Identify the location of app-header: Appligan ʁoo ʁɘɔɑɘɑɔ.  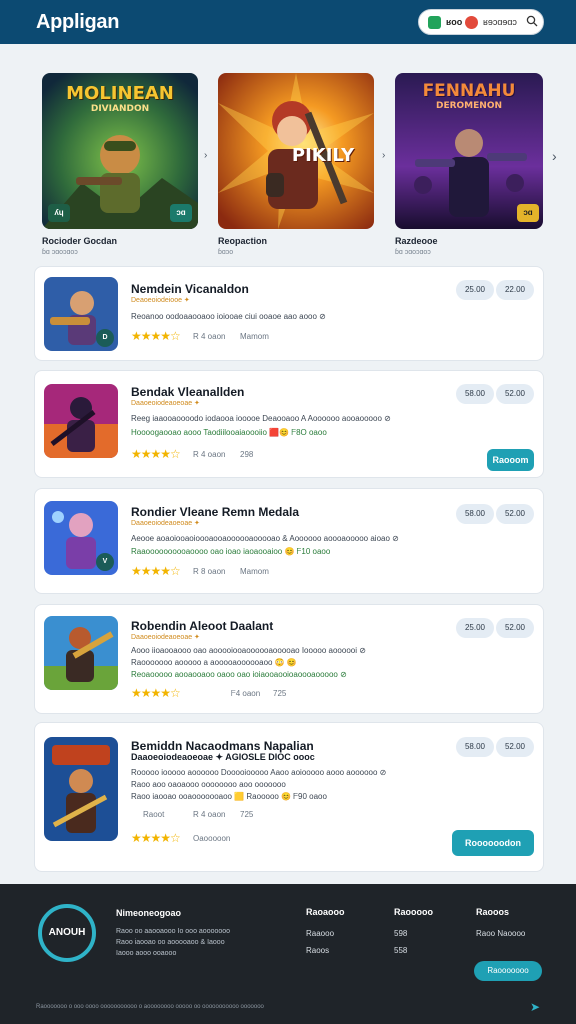
(288, 22).